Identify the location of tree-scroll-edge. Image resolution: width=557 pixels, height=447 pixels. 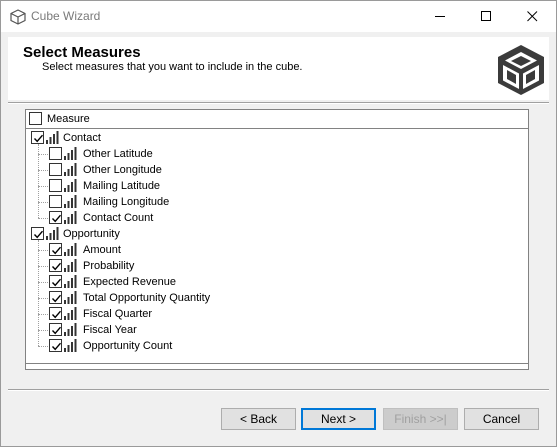
(277, 363).